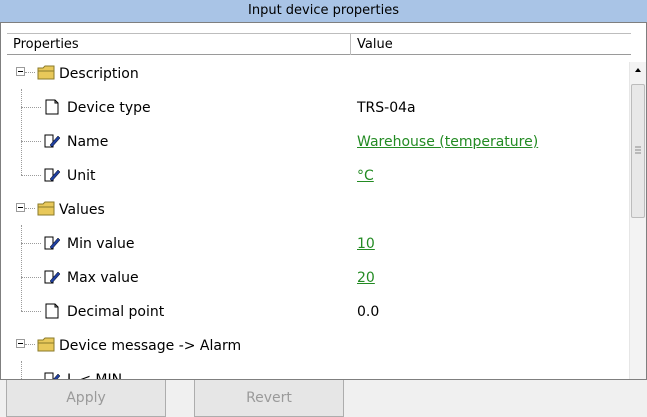 This screenshot has height=417, width=647. I want to click on vertical-scrollbar, so click(637, 220).